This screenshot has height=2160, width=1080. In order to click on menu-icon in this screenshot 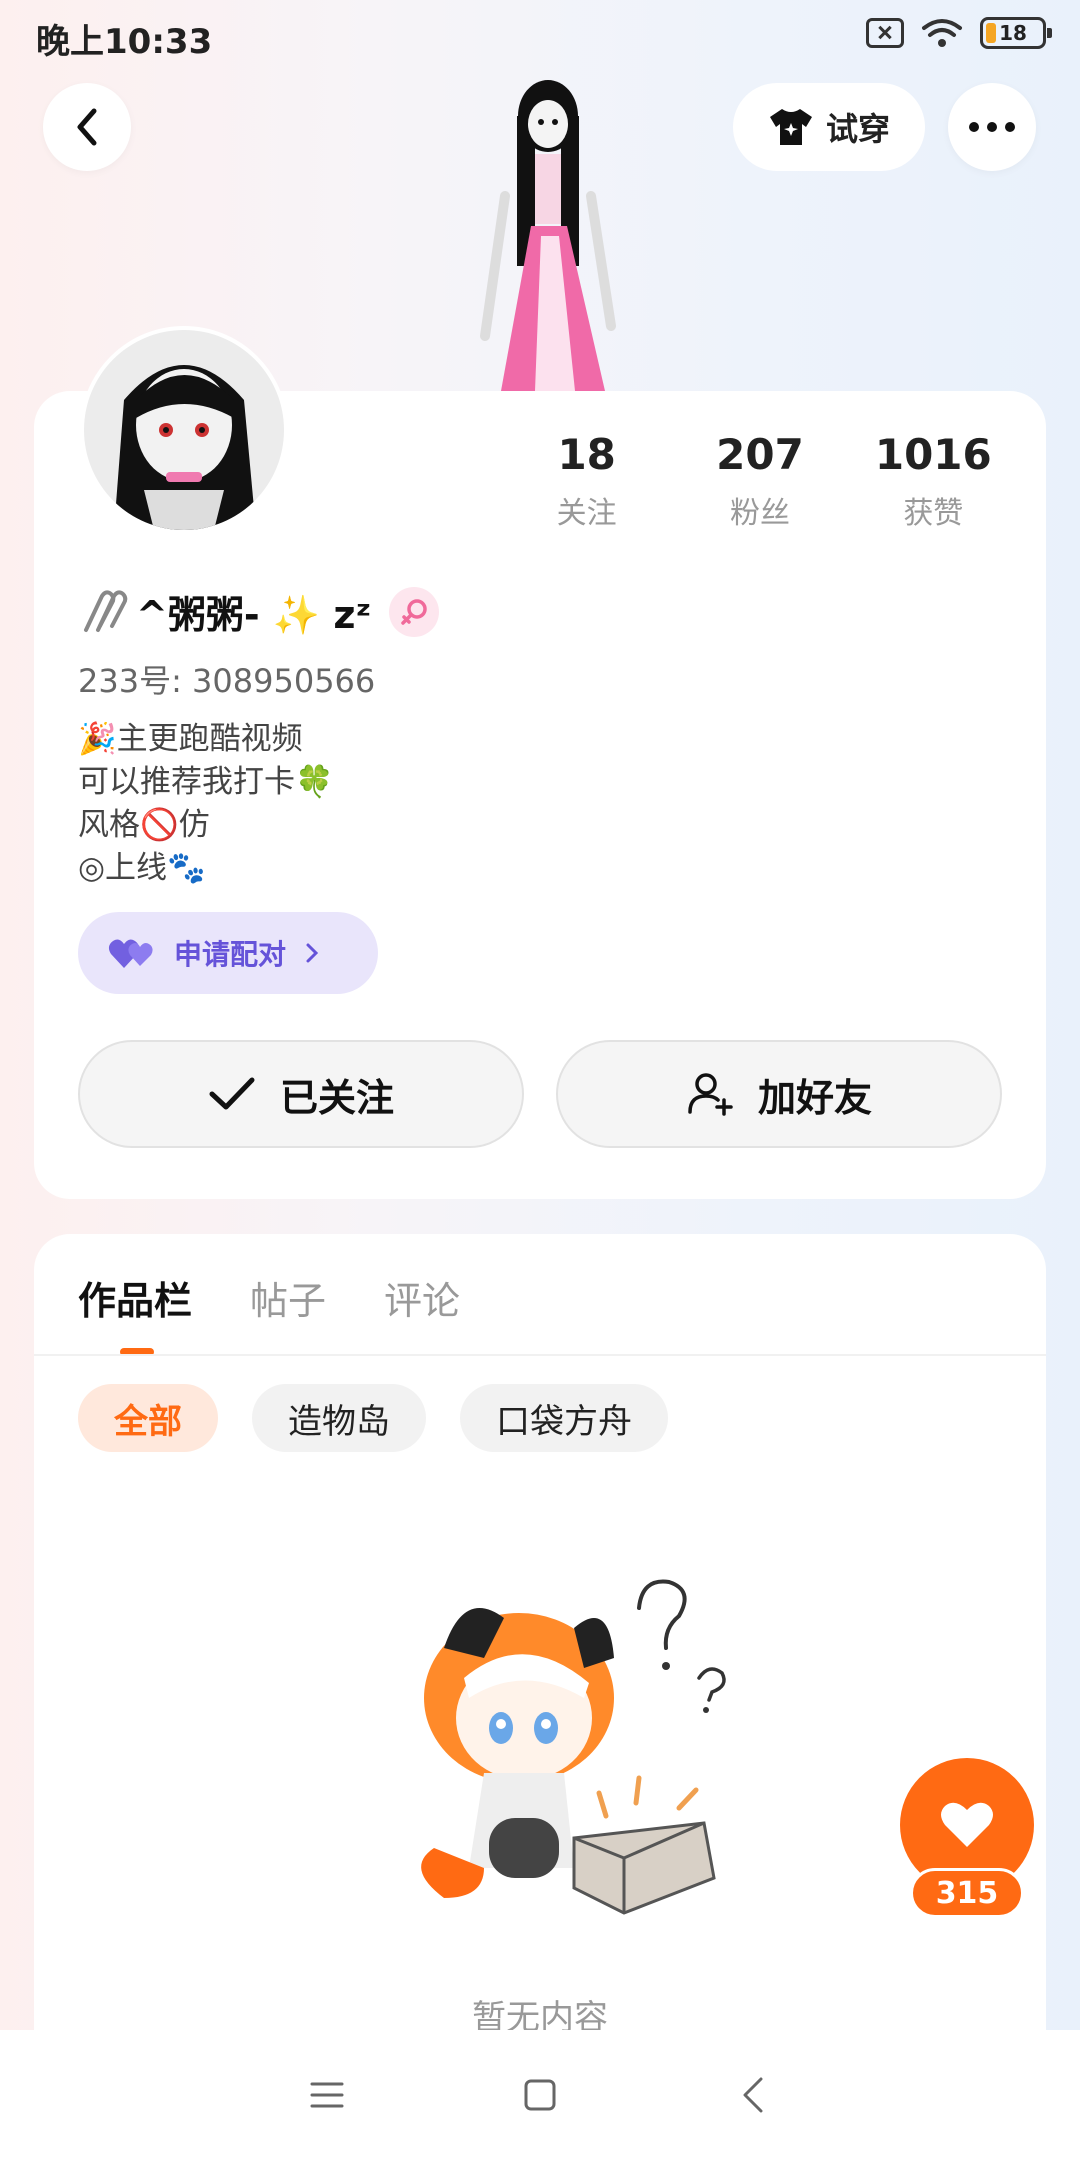, I will do `click(327, 2095)`.